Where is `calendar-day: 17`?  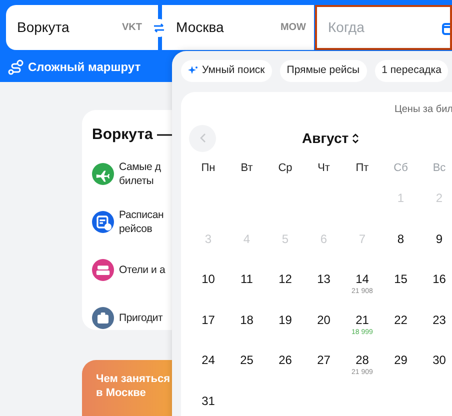
calendar-day: 17 is located at coordinates (208, 319).